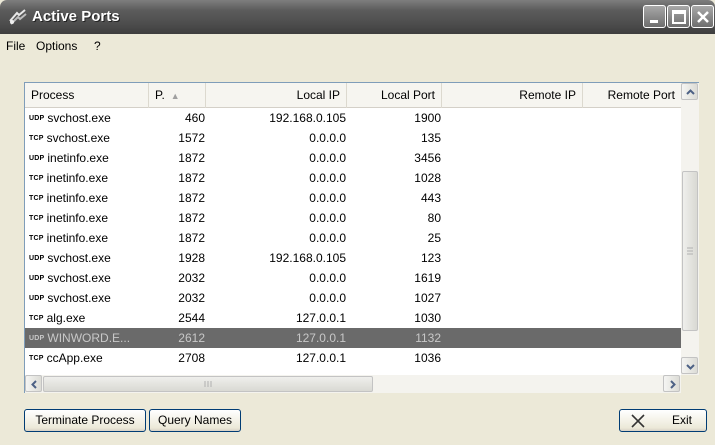 The width and height of the screenshot is (715, 445). I want to click on column-label-remote-port: Remote Port, so click(641, 95).